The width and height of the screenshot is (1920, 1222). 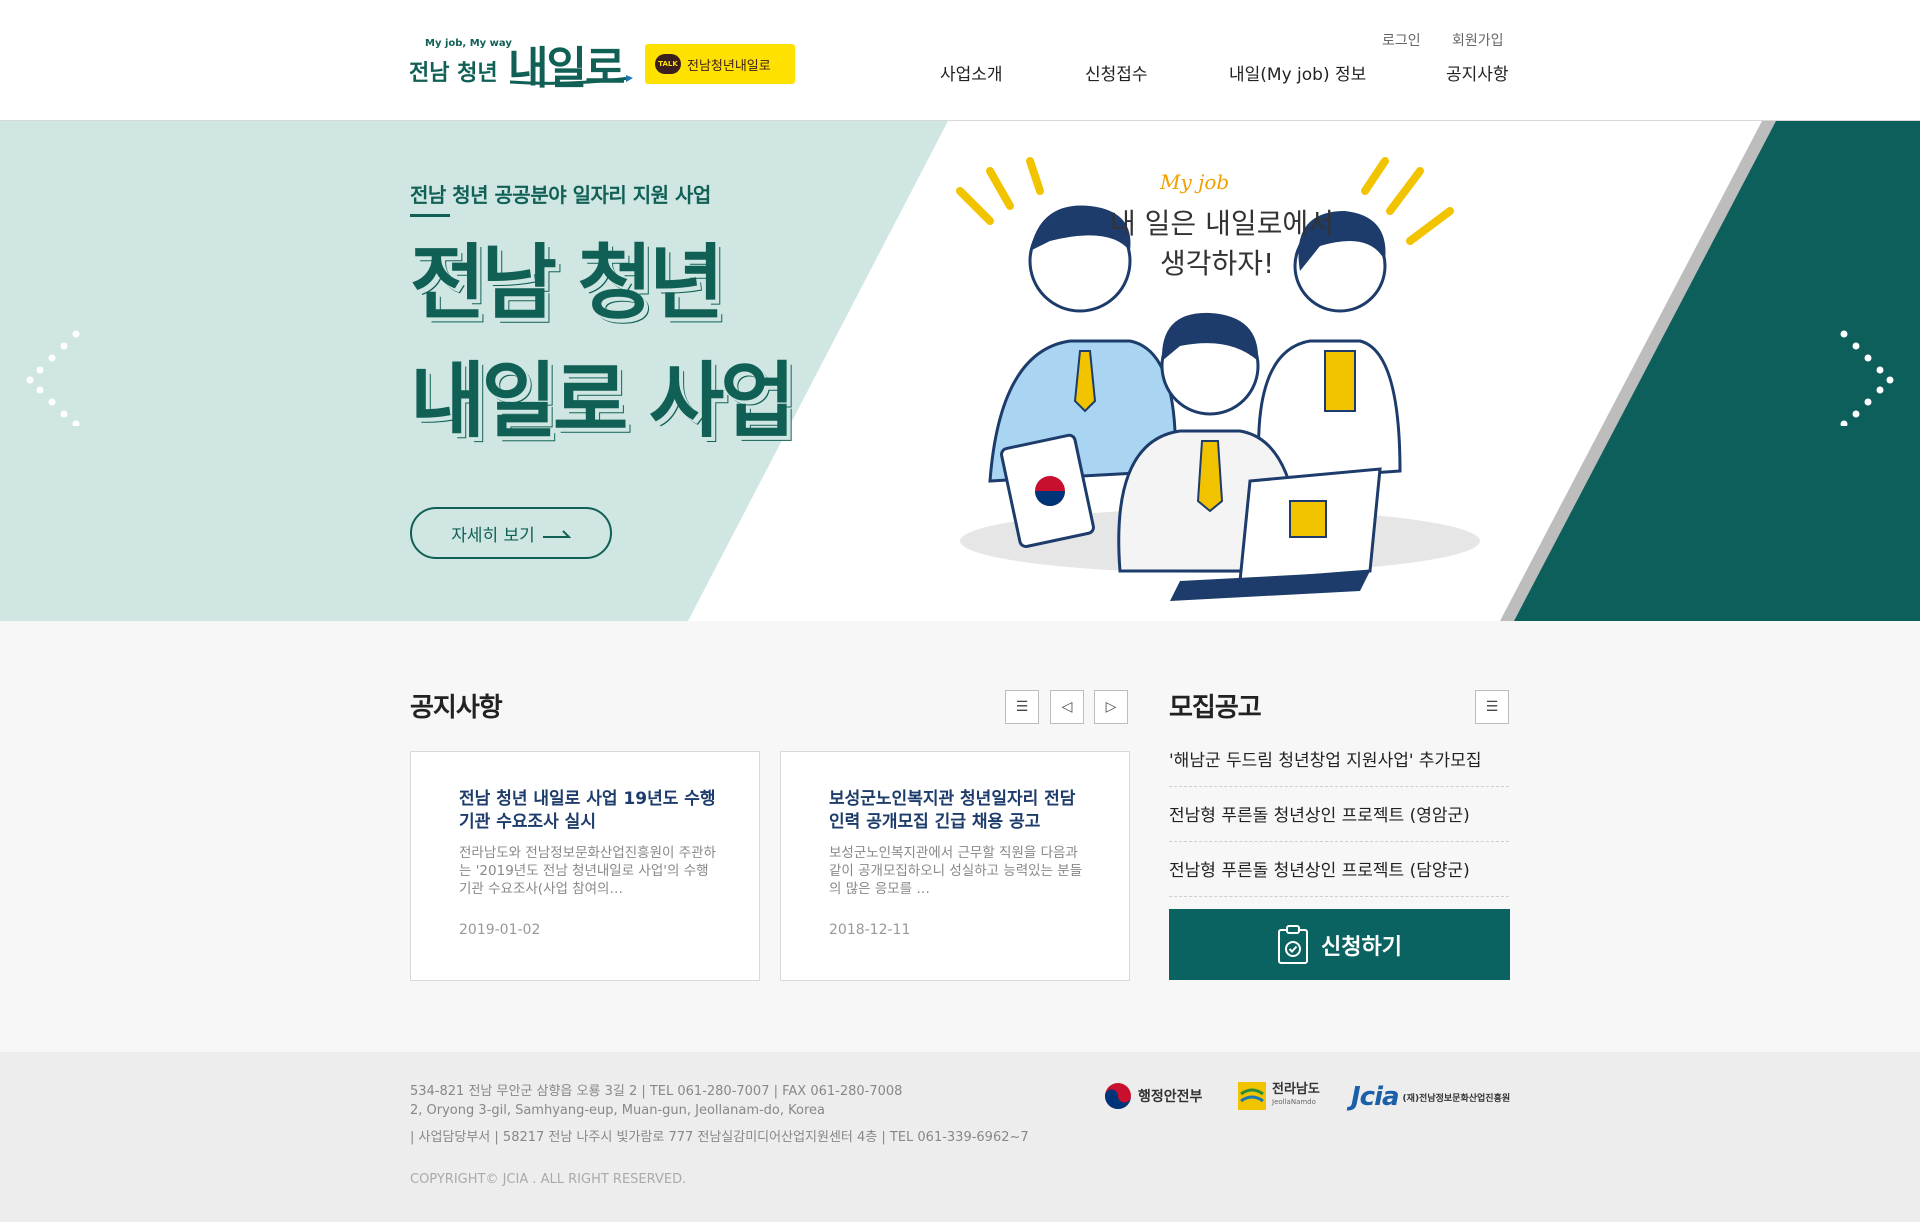 I want to click on notice-card-date: 2019-01-02, so click(x=500, y=930).